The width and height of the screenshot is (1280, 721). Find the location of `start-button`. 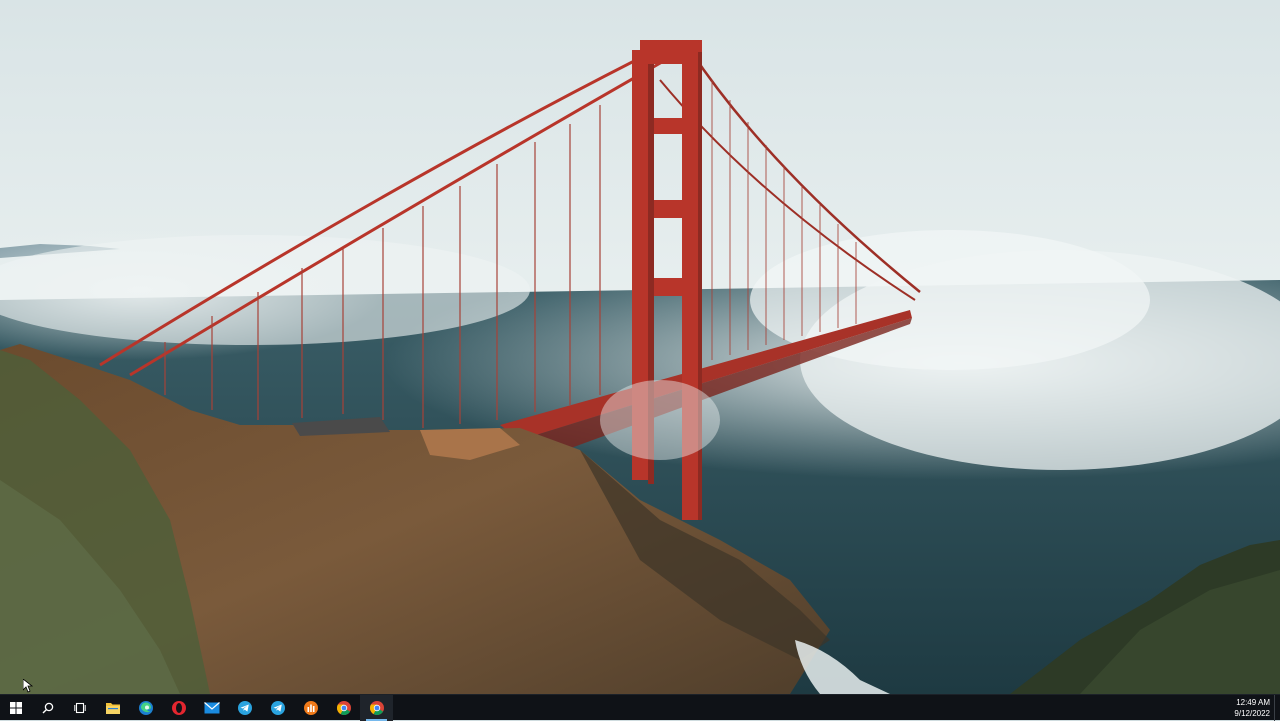

start-button is located at coordinates (16, 708).